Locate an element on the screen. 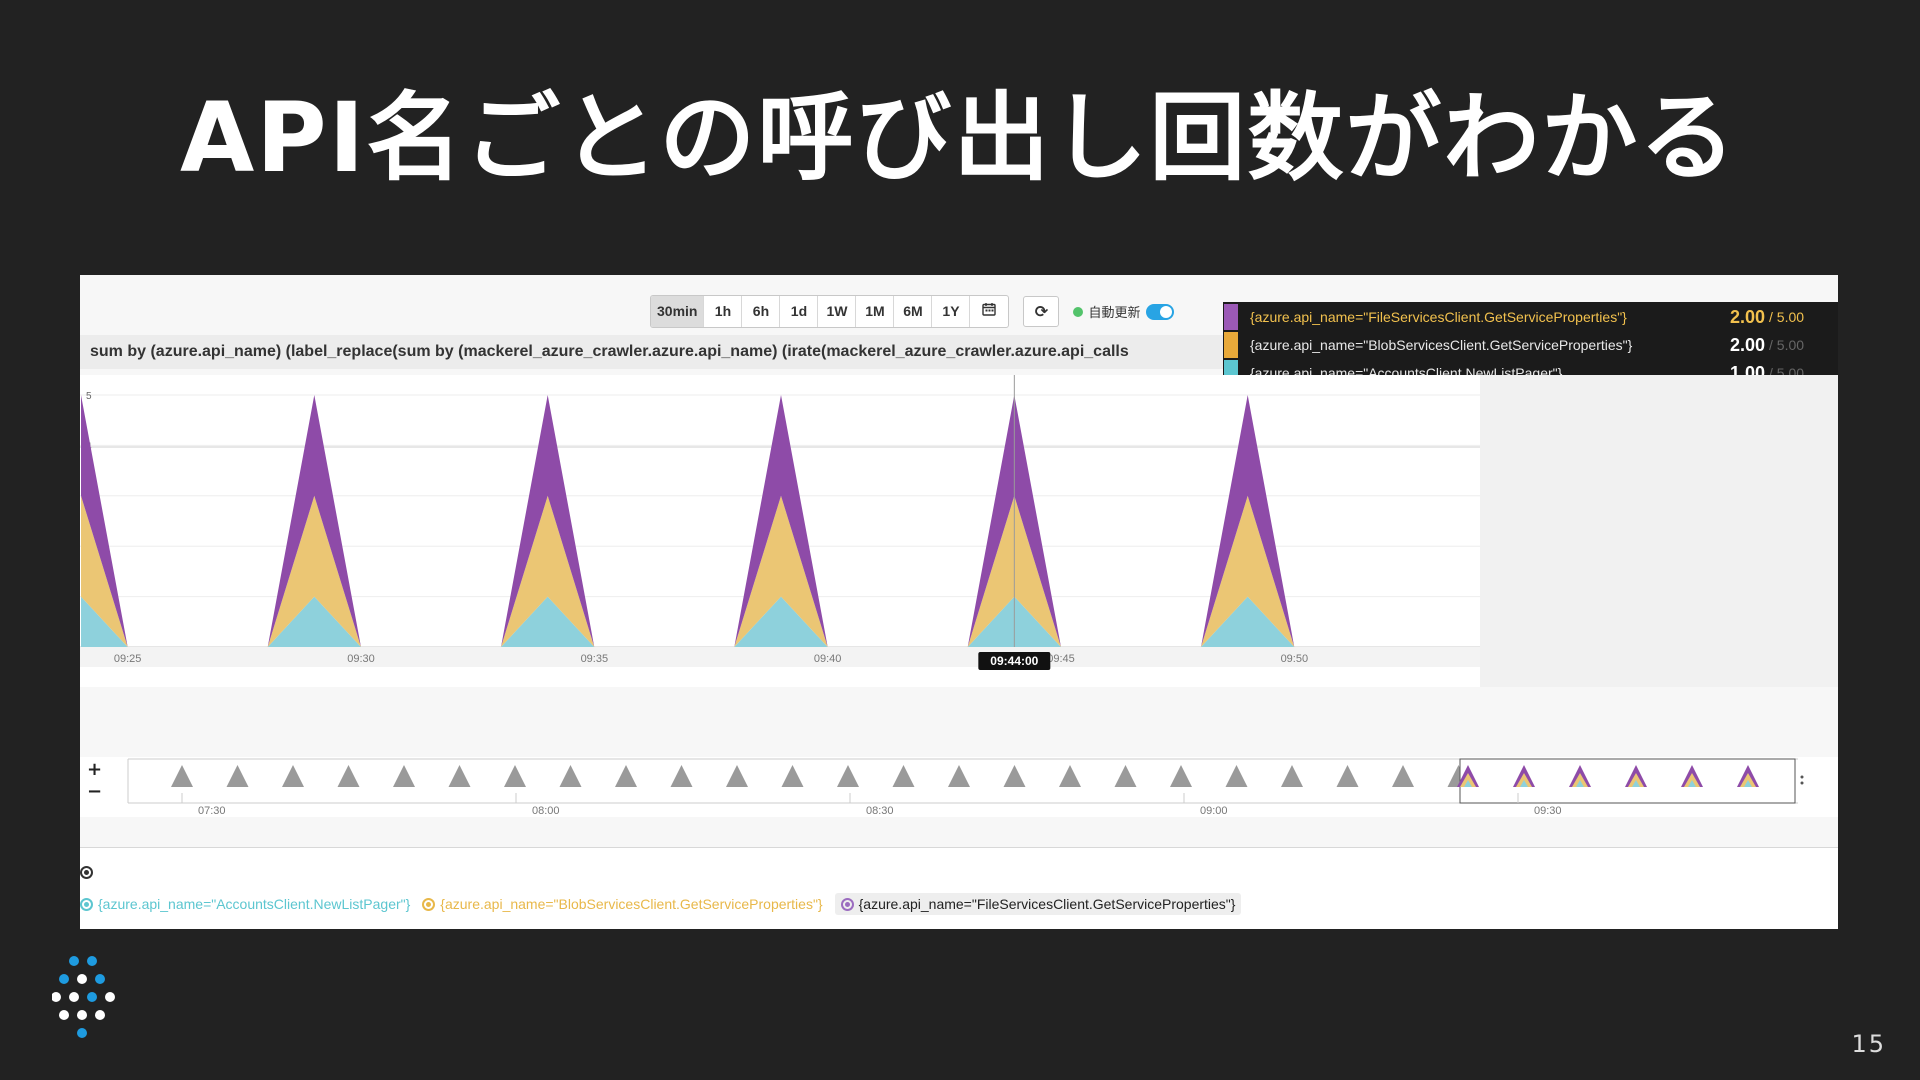 The height and width of the screenshot is (1080, 1920). time-range-selector: 30min 1h 6h 1d 1W 1M 6M 1Y is located at coordinates (830, 311).